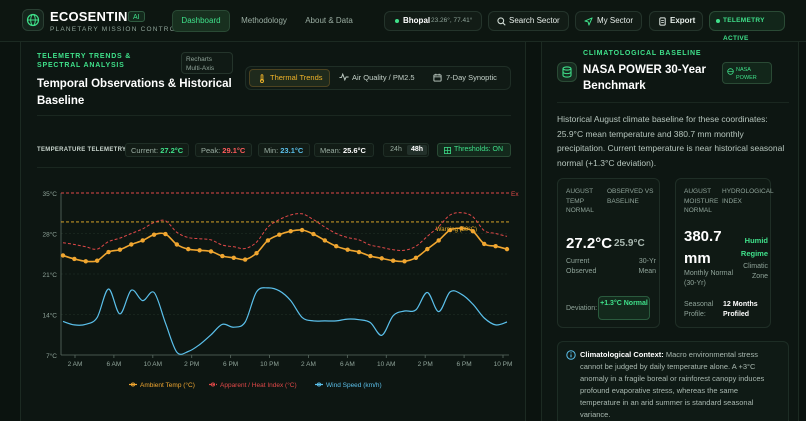 The width and height of the screenshot is (806, 421). What do you see at coordinates (191, 364) in the screenshot?
I see `x-tick-label: 2 PM` at bounding box center [191, 364].